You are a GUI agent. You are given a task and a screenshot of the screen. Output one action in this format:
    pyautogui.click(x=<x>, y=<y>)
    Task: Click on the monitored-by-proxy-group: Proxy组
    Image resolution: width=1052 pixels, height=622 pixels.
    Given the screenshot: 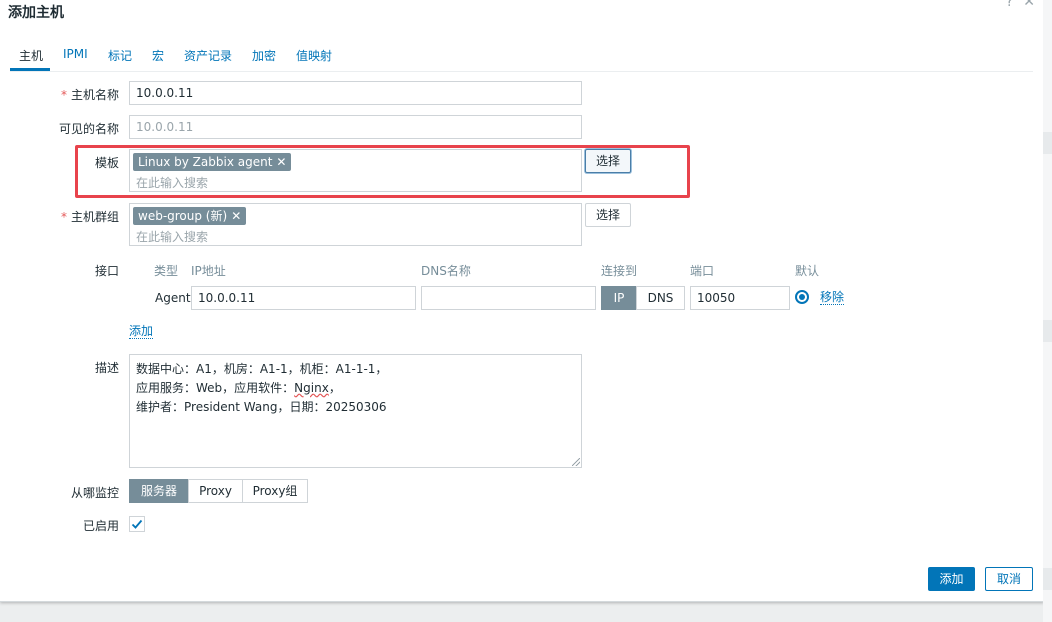 What is the action you would take?
    pyautogui.click(x=275, y=491)
    